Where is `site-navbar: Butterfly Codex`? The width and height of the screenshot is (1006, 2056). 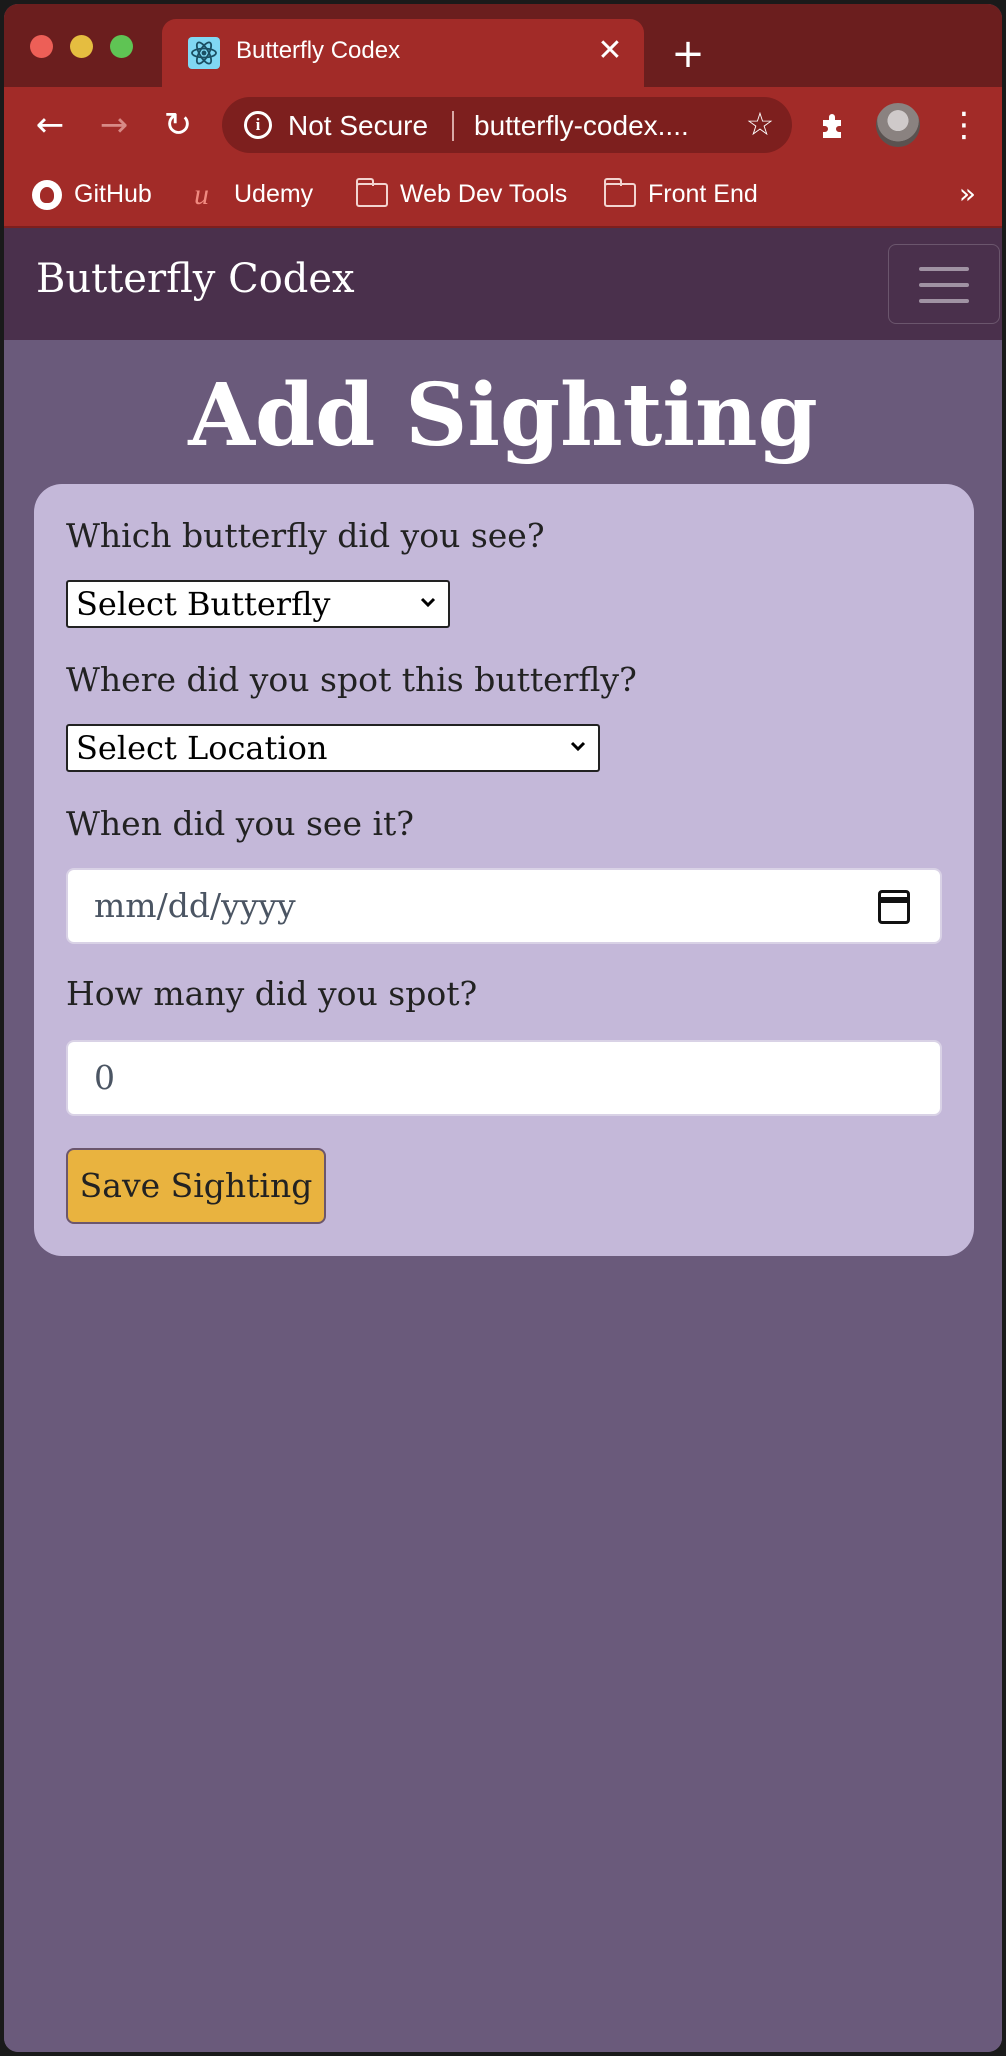 site-navbar: Butterfly Codex is located at coordinates (503, 284).